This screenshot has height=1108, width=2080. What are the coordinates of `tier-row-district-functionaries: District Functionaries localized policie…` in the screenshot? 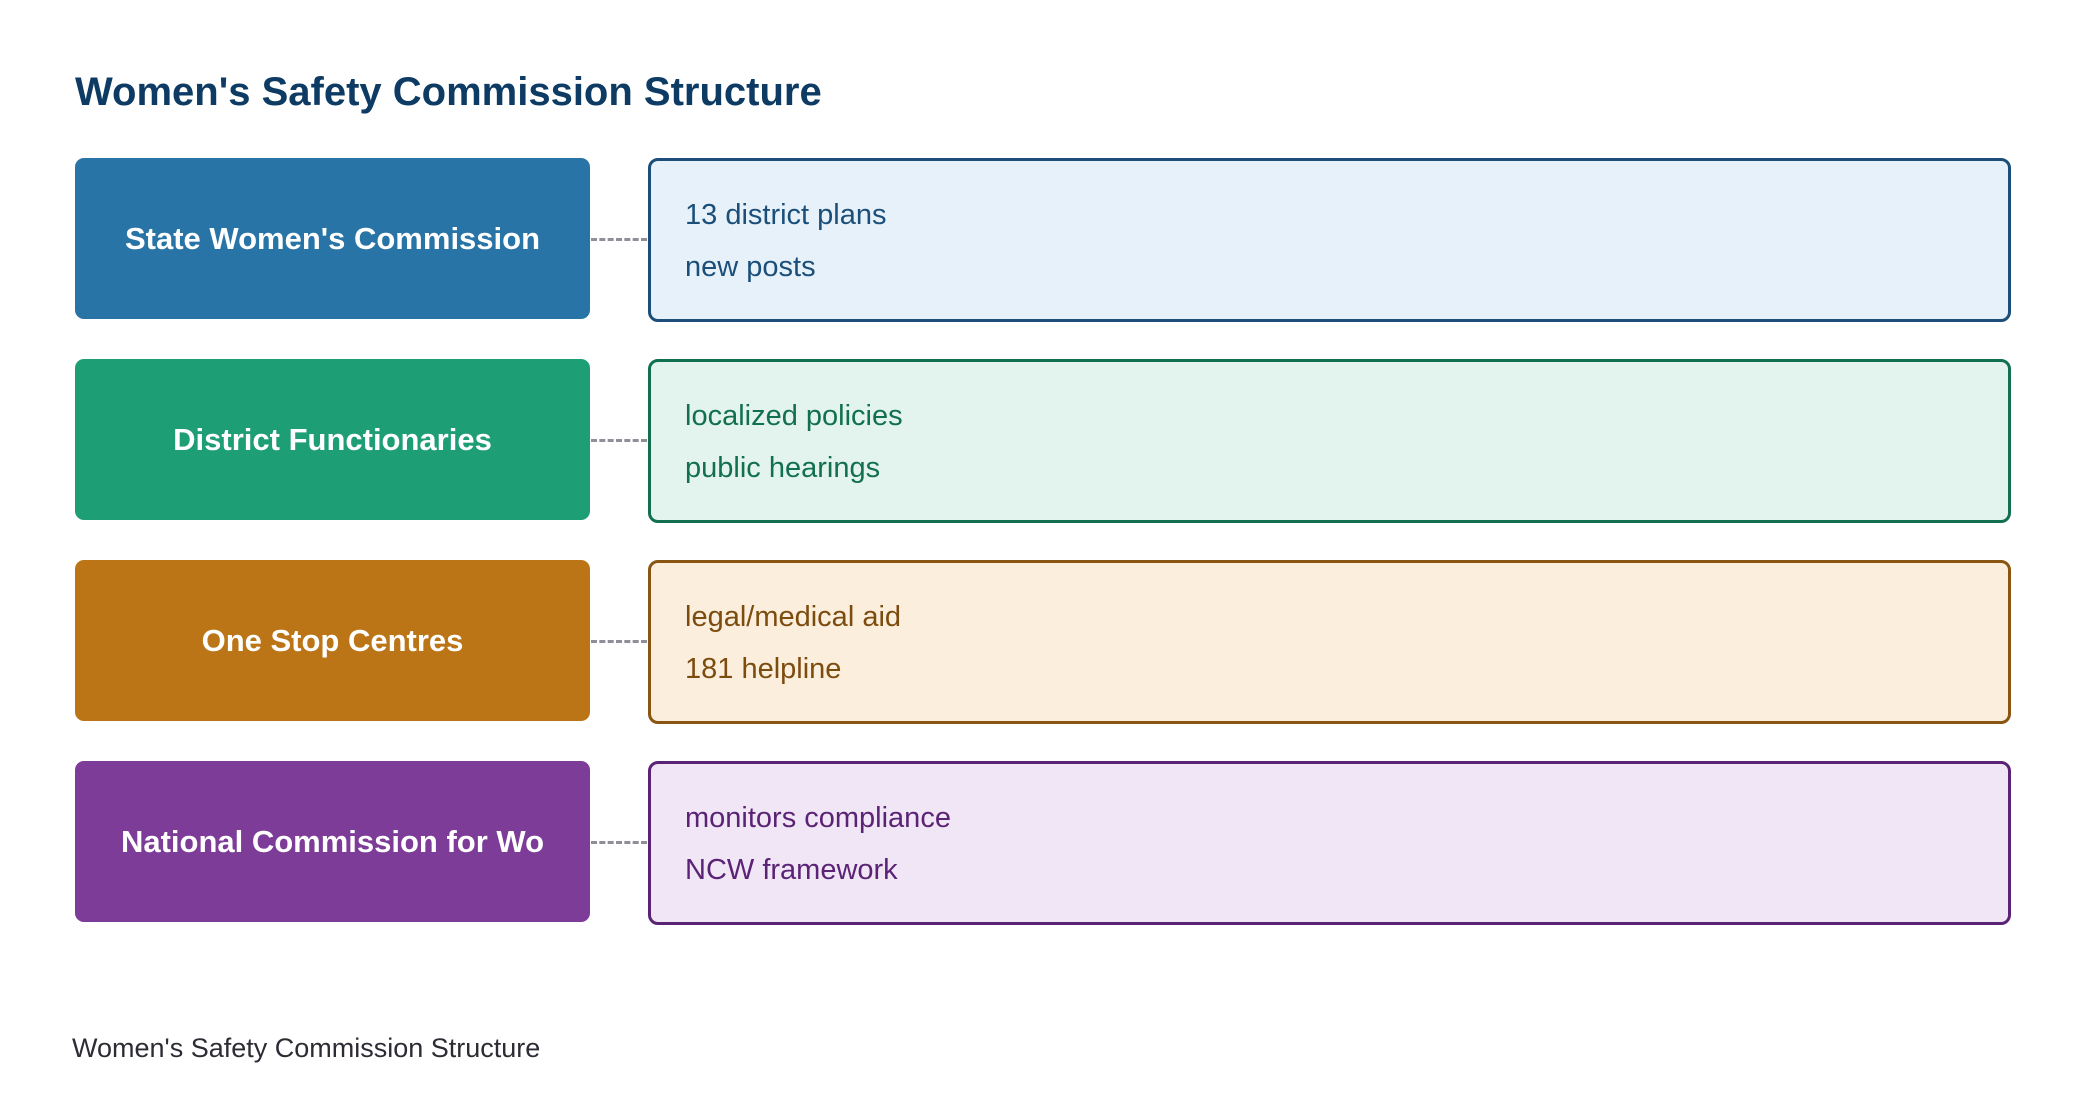 It's located at (1043, 441).